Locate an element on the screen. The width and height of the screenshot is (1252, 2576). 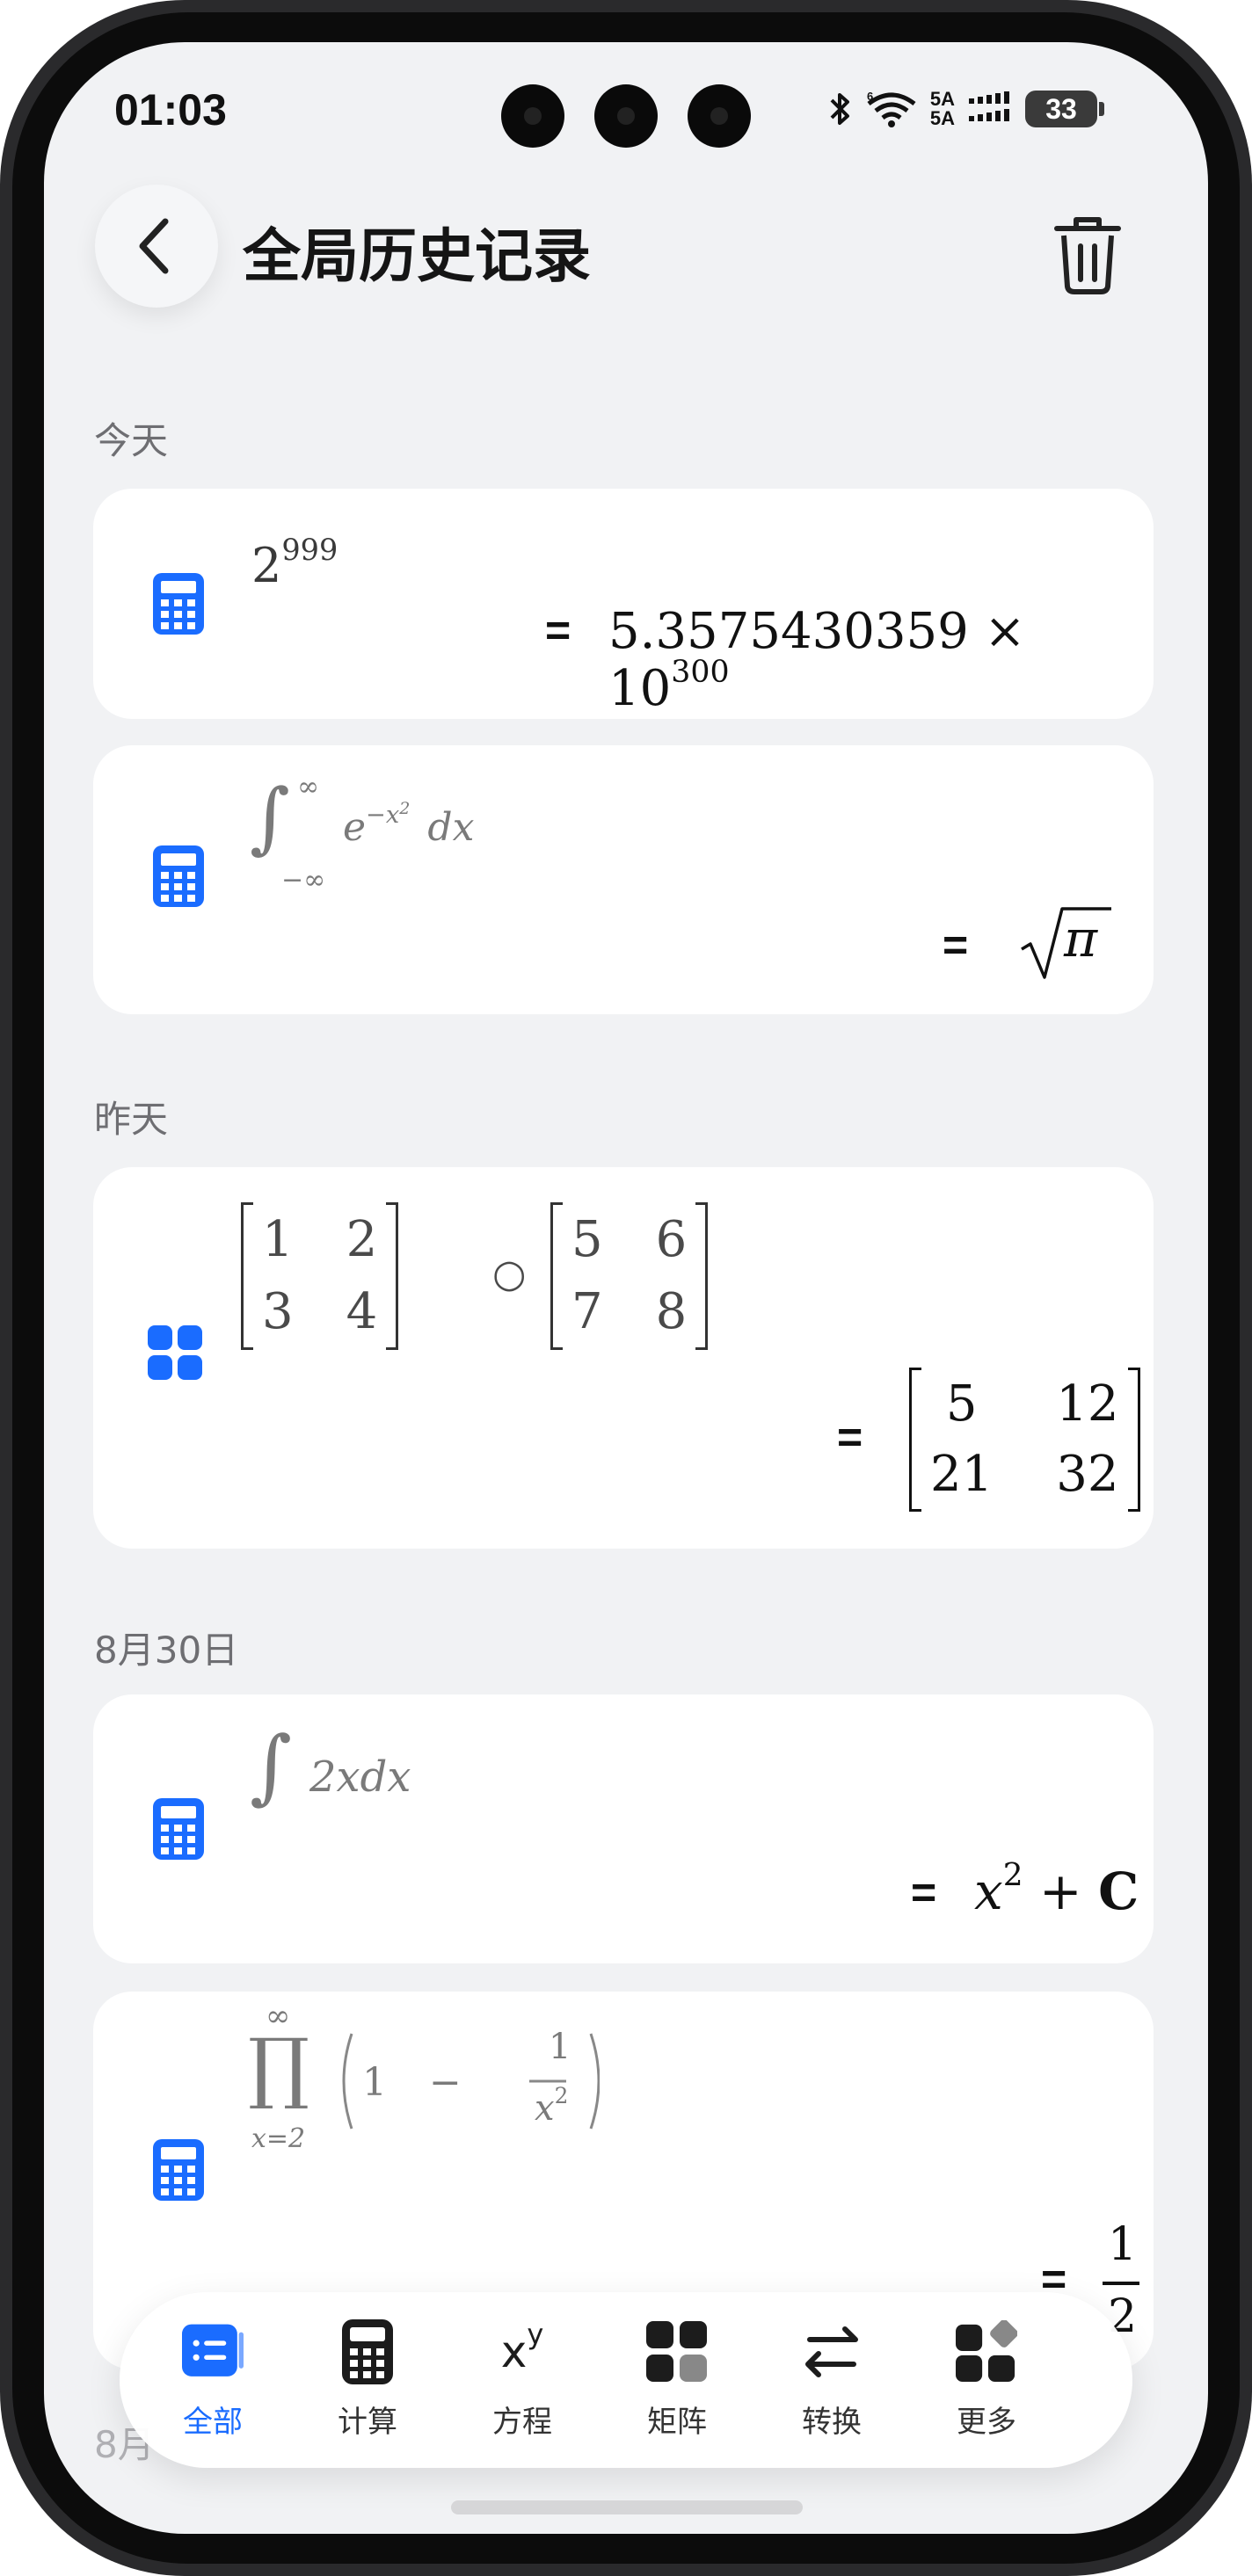
nav-all: 全部 is located at coordinates (212, 2383).